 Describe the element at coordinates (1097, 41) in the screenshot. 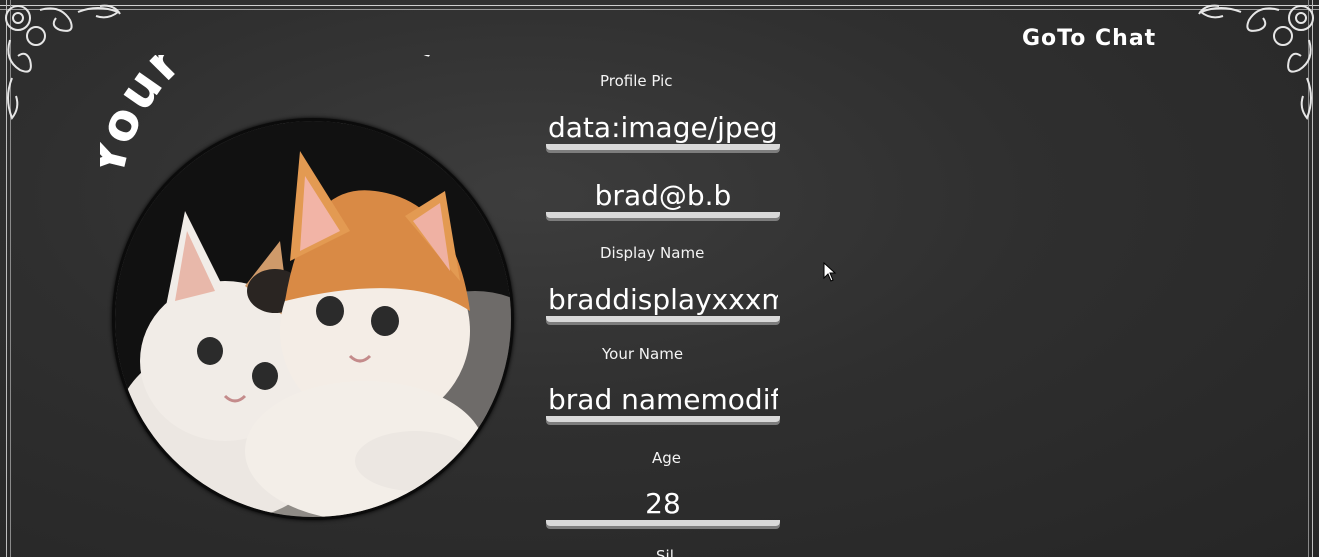

I see `goto-chat-link: GoTo Chat` at that location.